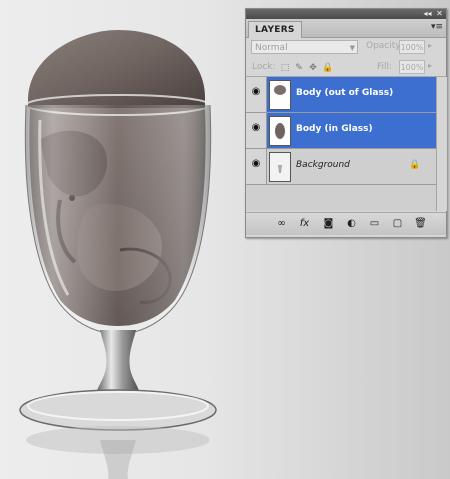 The width and height of the screenshot is (450, 479). What do you see at coordinates (264, 67) in the screenshot?
I see `lock-label: Lock:` at bounding box center [264, 67].